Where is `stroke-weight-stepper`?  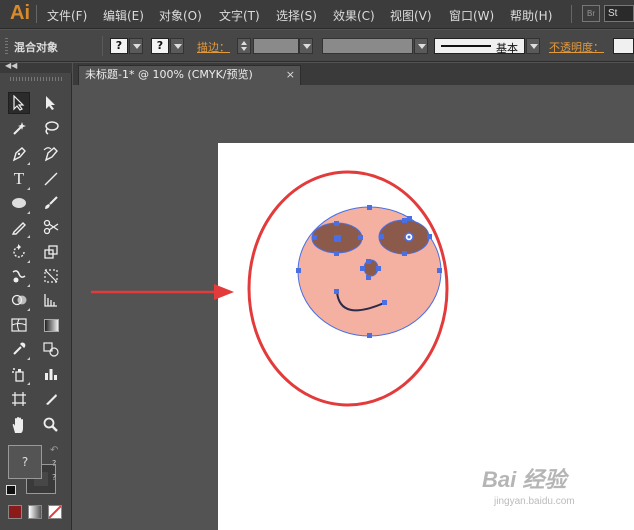 stroke-weight-stepper is located at coordinates (244, 46).